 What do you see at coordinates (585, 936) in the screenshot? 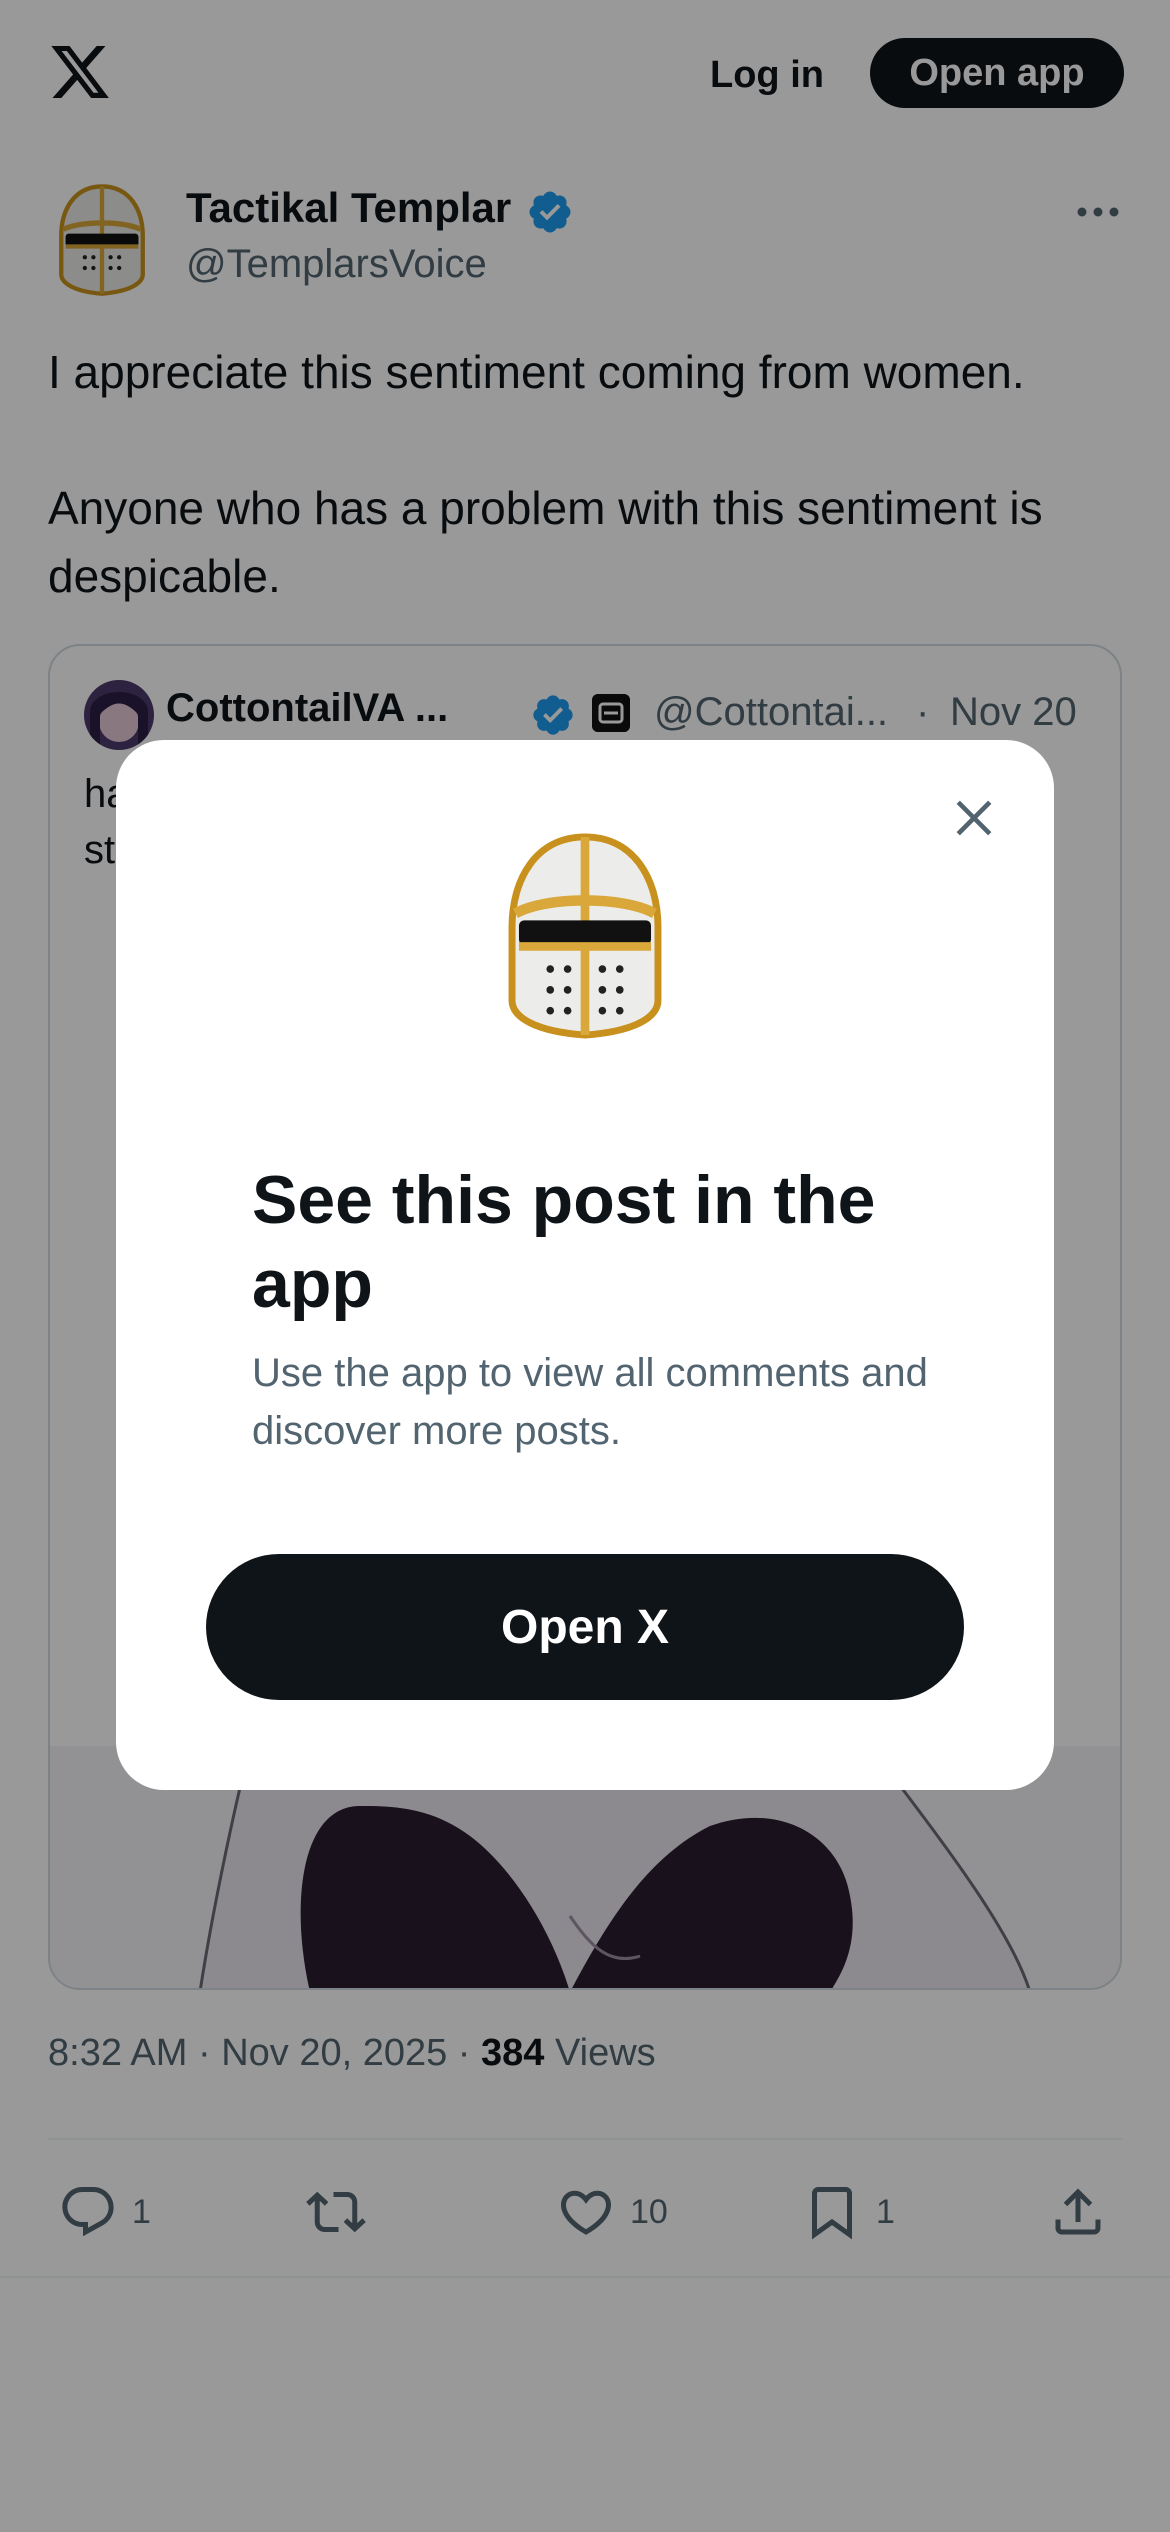
I see `knight-helmet-icon` at bounding box center [585, 936].